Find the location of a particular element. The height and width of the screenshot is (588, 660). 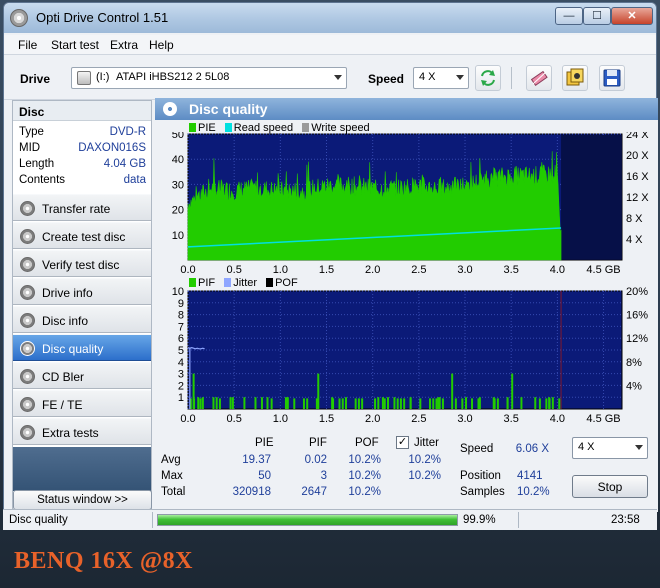

nav-verify-test-disc: Verify test disc is located at coordinates (82, 263).